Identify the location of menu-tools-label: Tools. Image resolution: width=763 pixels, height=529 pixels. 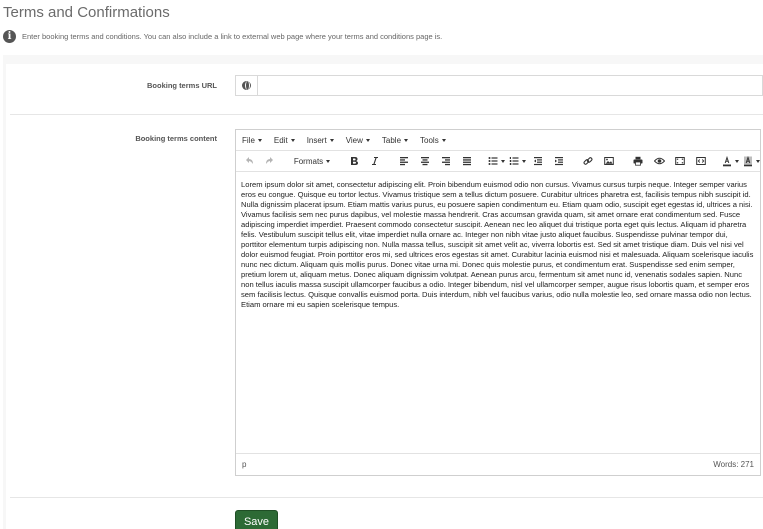
(429, 140).